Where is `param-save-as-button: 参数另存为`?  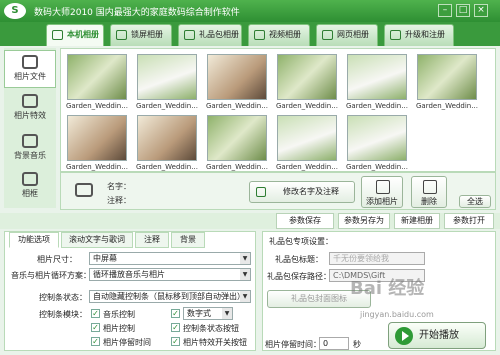 param-save-as-button: 参数另存为 is located at coordinates (364, 221).